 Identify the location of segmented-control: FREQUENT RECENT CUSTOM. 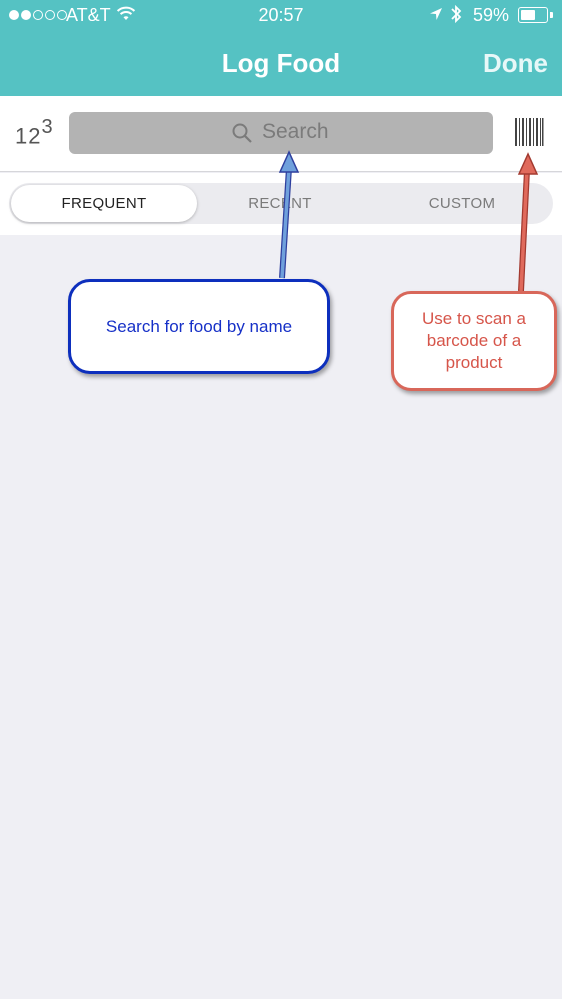
(281, 203).